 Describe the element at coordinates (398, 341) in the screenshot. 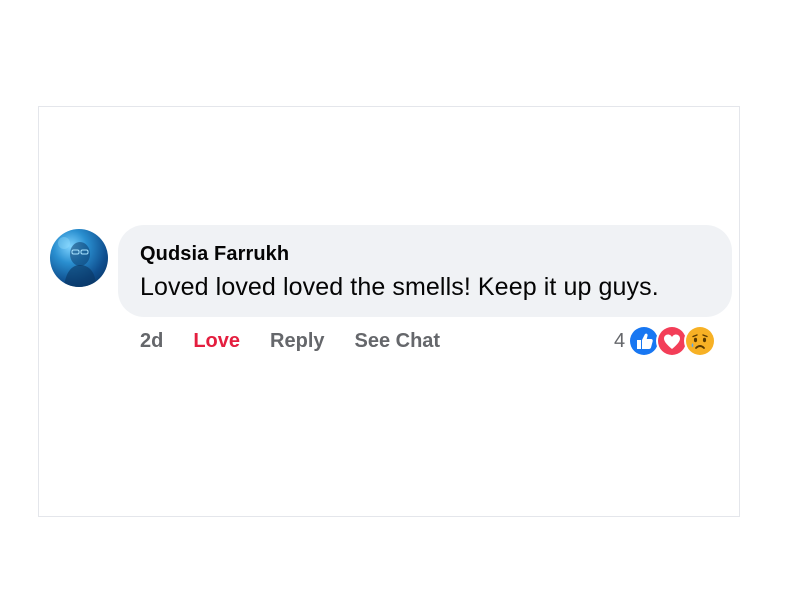

I see `see-chat-button: See Chat` at that location.